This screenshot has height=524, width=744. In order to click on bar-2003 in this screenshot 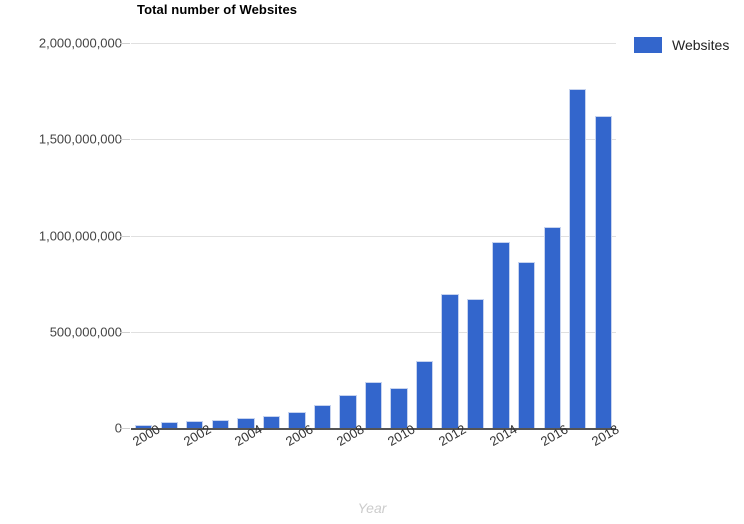, I will do `click(220, 424)`.